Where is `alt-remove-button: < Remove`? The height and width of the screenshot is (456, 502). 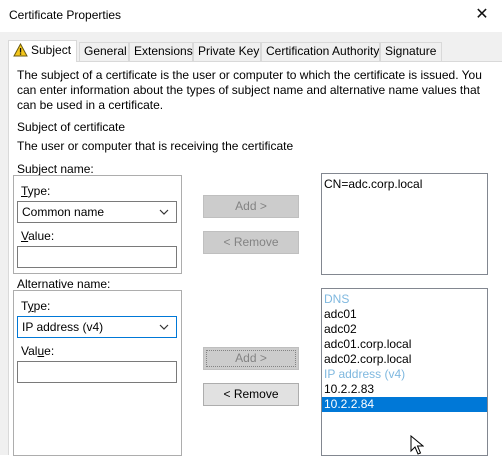
alt-remove-button: < Remove is located at coordinates (251, 394).